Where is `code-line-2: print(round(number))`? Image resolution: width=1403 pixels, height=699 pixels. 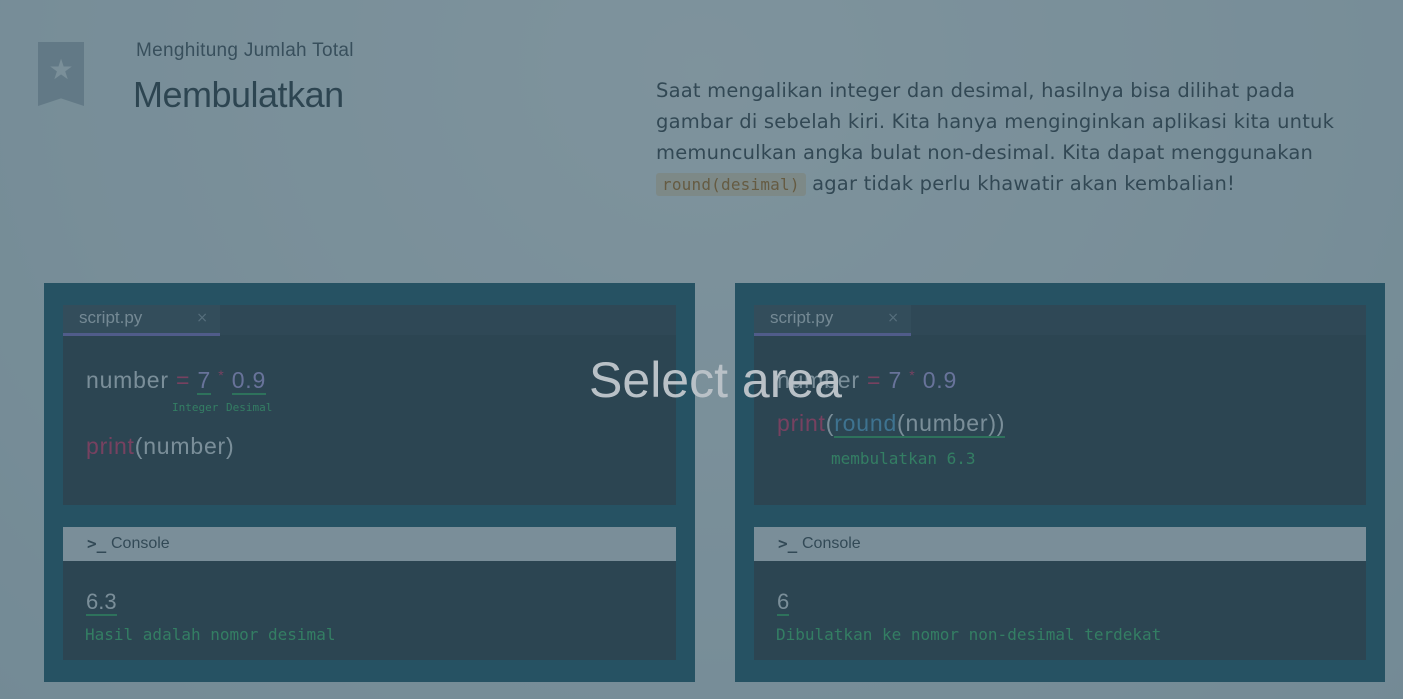
code-line-2: print(round(number)) is located at coordinates (891, 424).